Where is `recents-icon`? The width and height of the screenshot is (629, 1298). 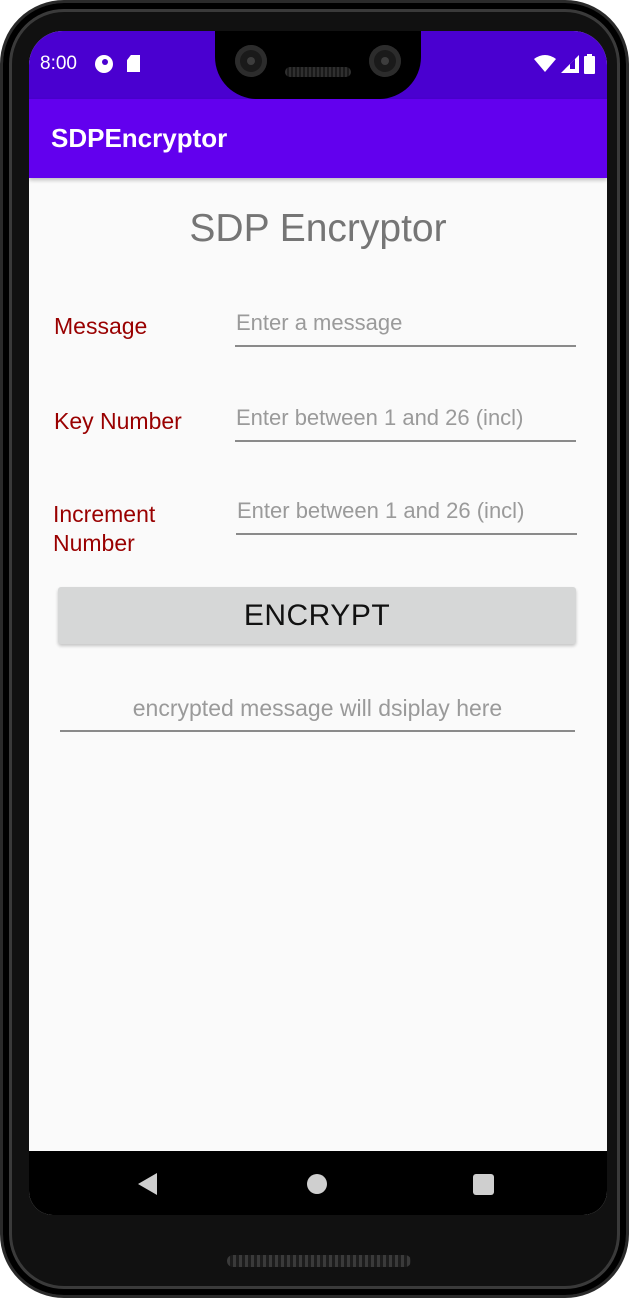 recents-icon is located at coordinates (483, 1184).